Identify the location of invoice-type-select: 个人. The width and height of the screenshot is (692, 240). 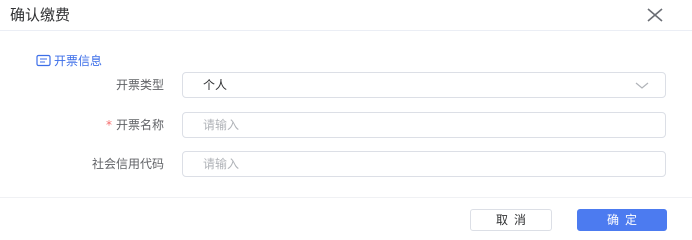
(424, 85).